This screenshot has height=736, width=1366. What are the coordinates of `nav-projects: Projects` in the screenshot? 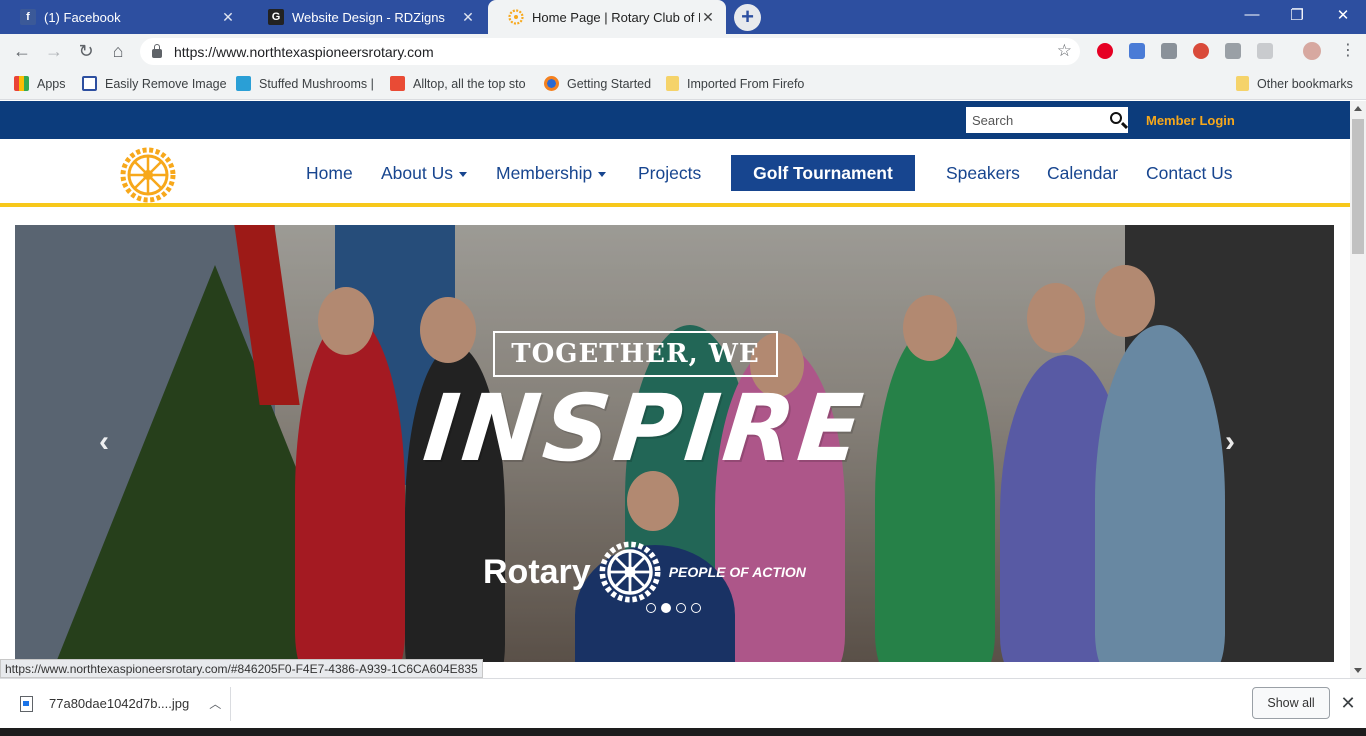 It's located at (669, 173).